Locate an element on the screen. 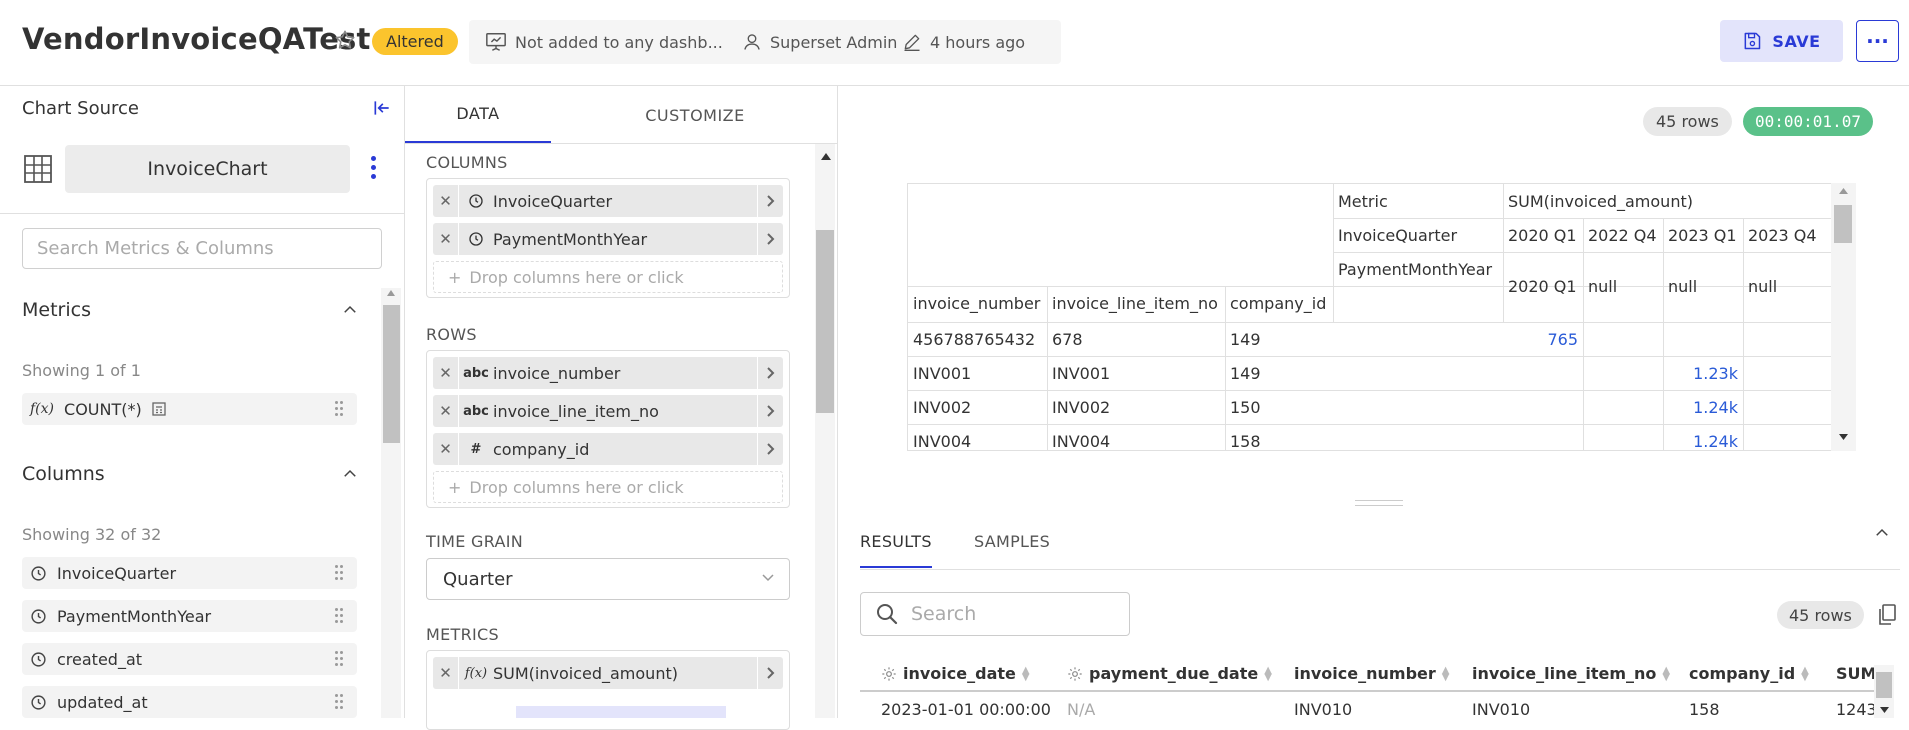 This screenshot has width=1909, height=730. altered-badge: Altered is located at coordinates (415, 41).